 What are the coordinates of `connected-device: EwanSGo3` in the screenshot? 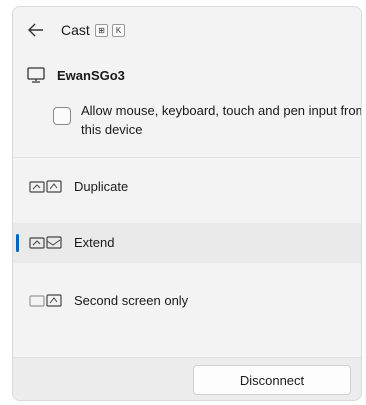 It's located at (189, 75).